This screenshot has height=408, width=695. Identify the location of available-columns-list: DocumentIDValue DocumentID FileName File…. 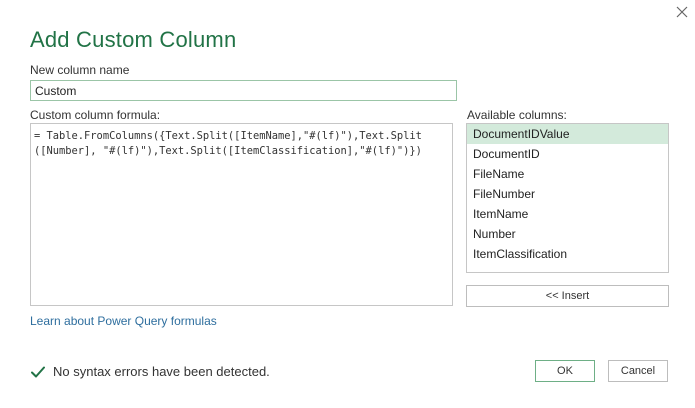
(567, 198).